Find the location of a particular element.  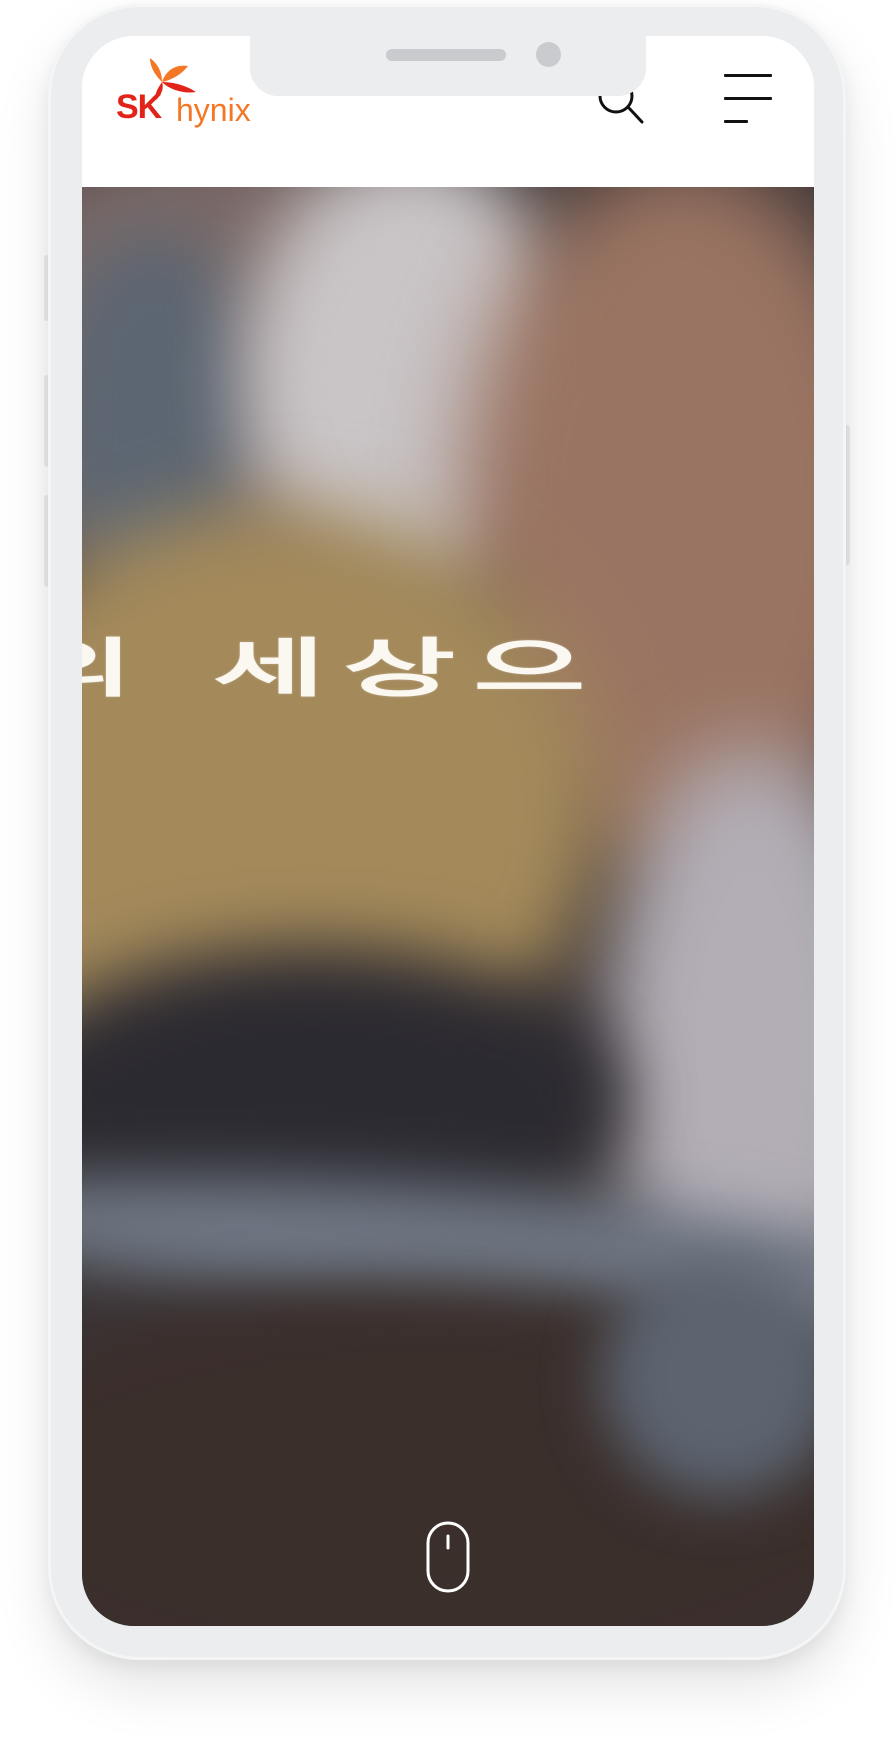

scroll-down-button is located at coordinates (448, 1557).